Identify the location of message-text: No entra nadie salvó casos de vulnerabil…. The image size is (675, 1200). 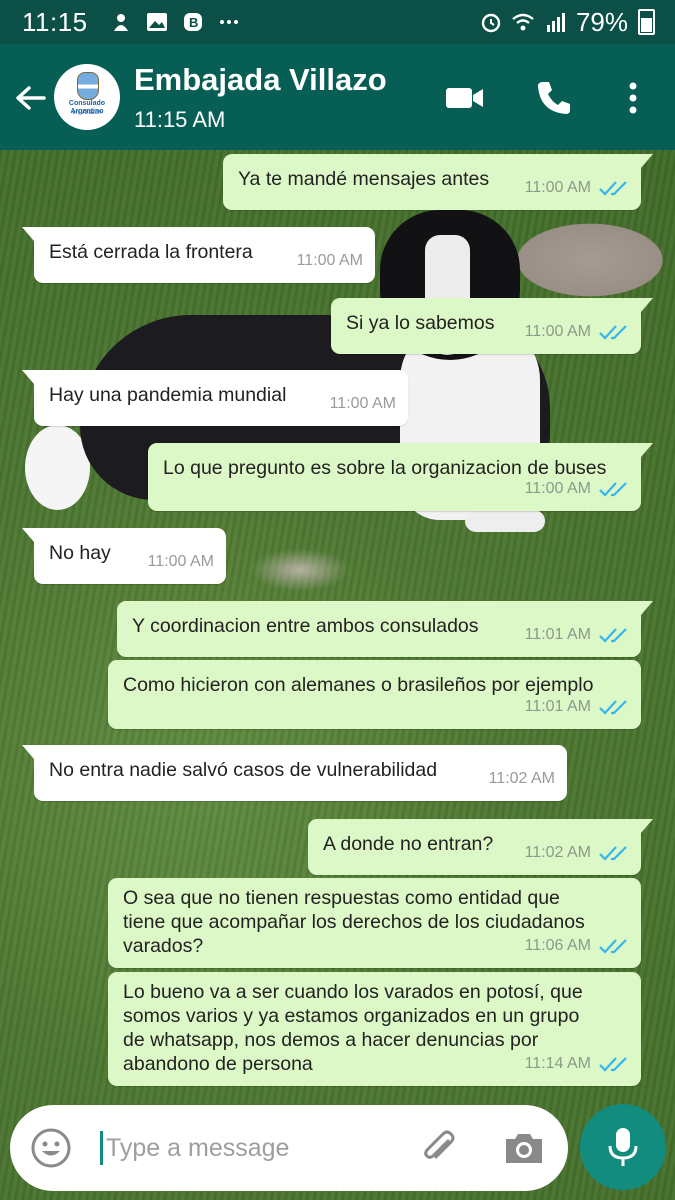
(243, 770).